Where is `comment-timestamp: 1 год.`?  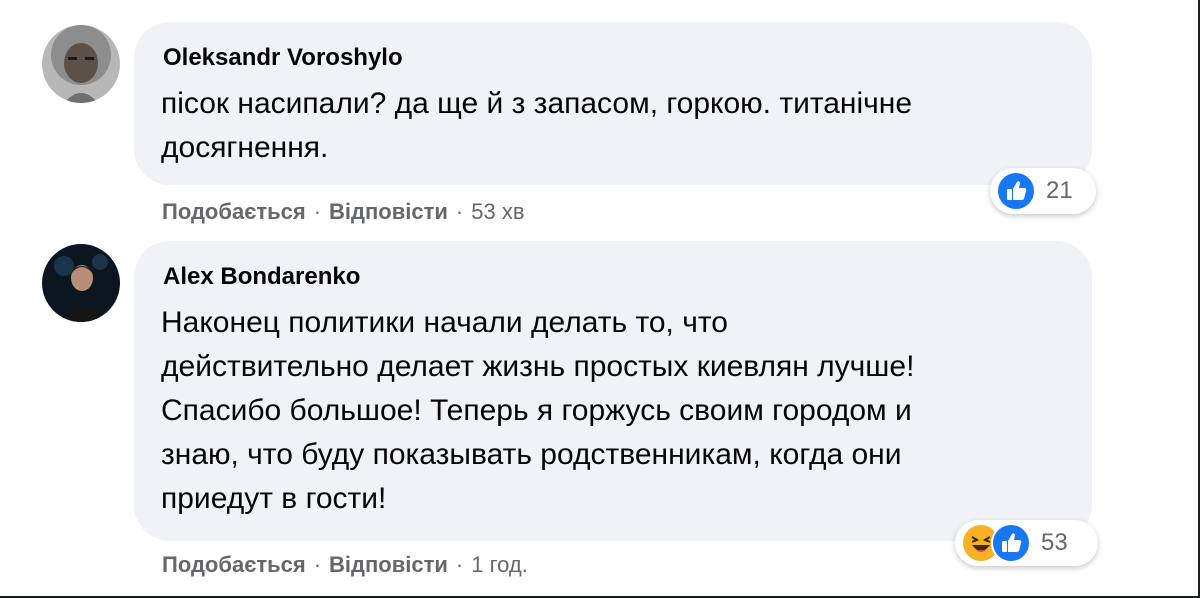 comment-timestamp: 1 год. is located at coordinates (499, 565).